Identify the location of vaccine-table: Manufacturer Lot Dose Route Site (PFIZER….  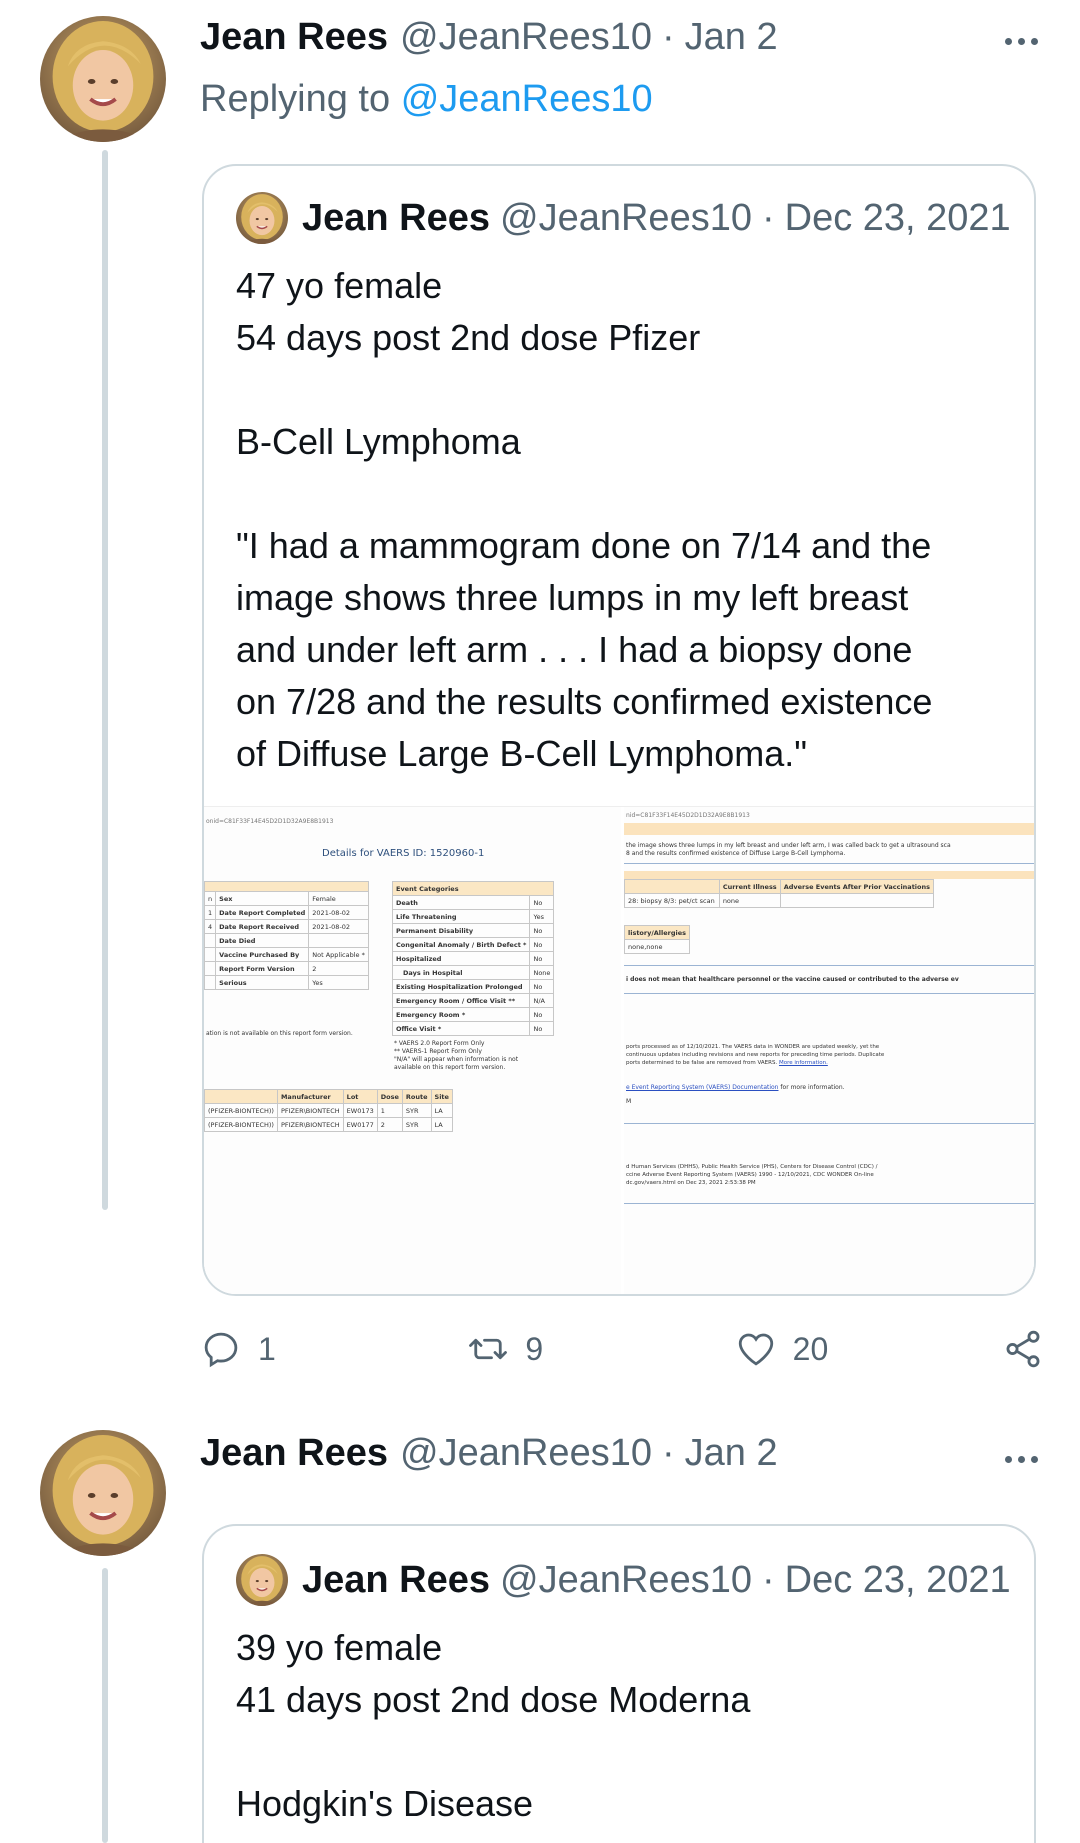
(328, 1110).